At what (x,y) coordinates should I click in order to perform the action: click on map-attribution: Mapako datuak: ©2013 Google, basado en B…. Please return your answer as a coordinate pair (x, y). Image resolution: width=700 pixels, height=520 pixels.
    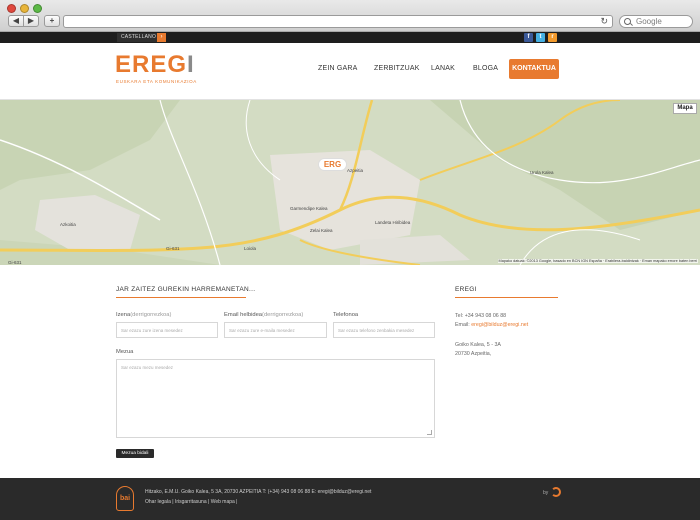
    Looking at the image, I should click on (597, 261).